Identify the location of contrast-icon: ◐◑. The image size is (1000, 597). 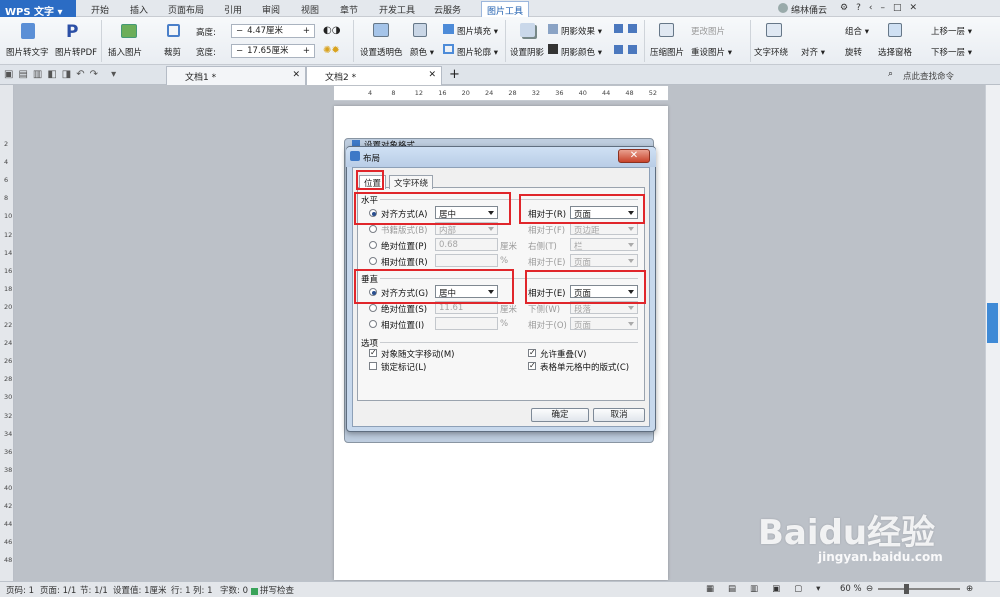
(331, 30).